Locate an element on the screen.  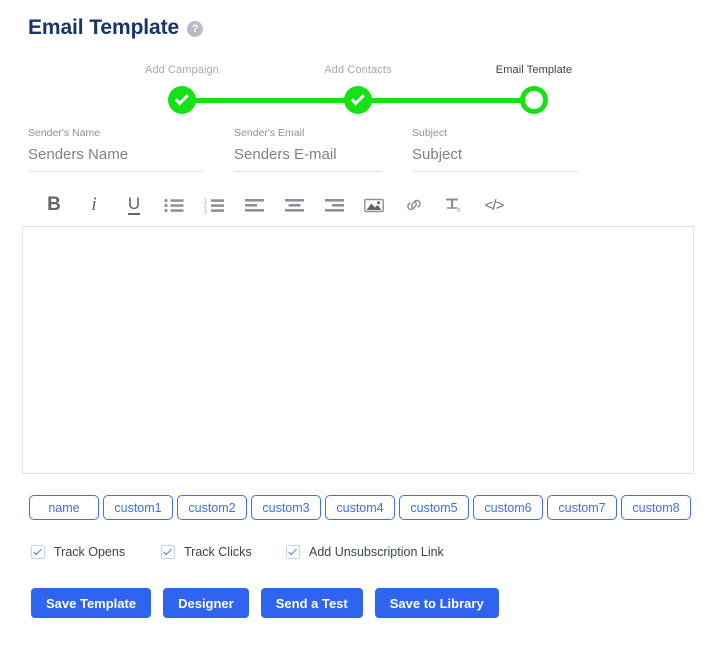
senders-name-field-group: Sender's Name is located at coordinates (131, 150).